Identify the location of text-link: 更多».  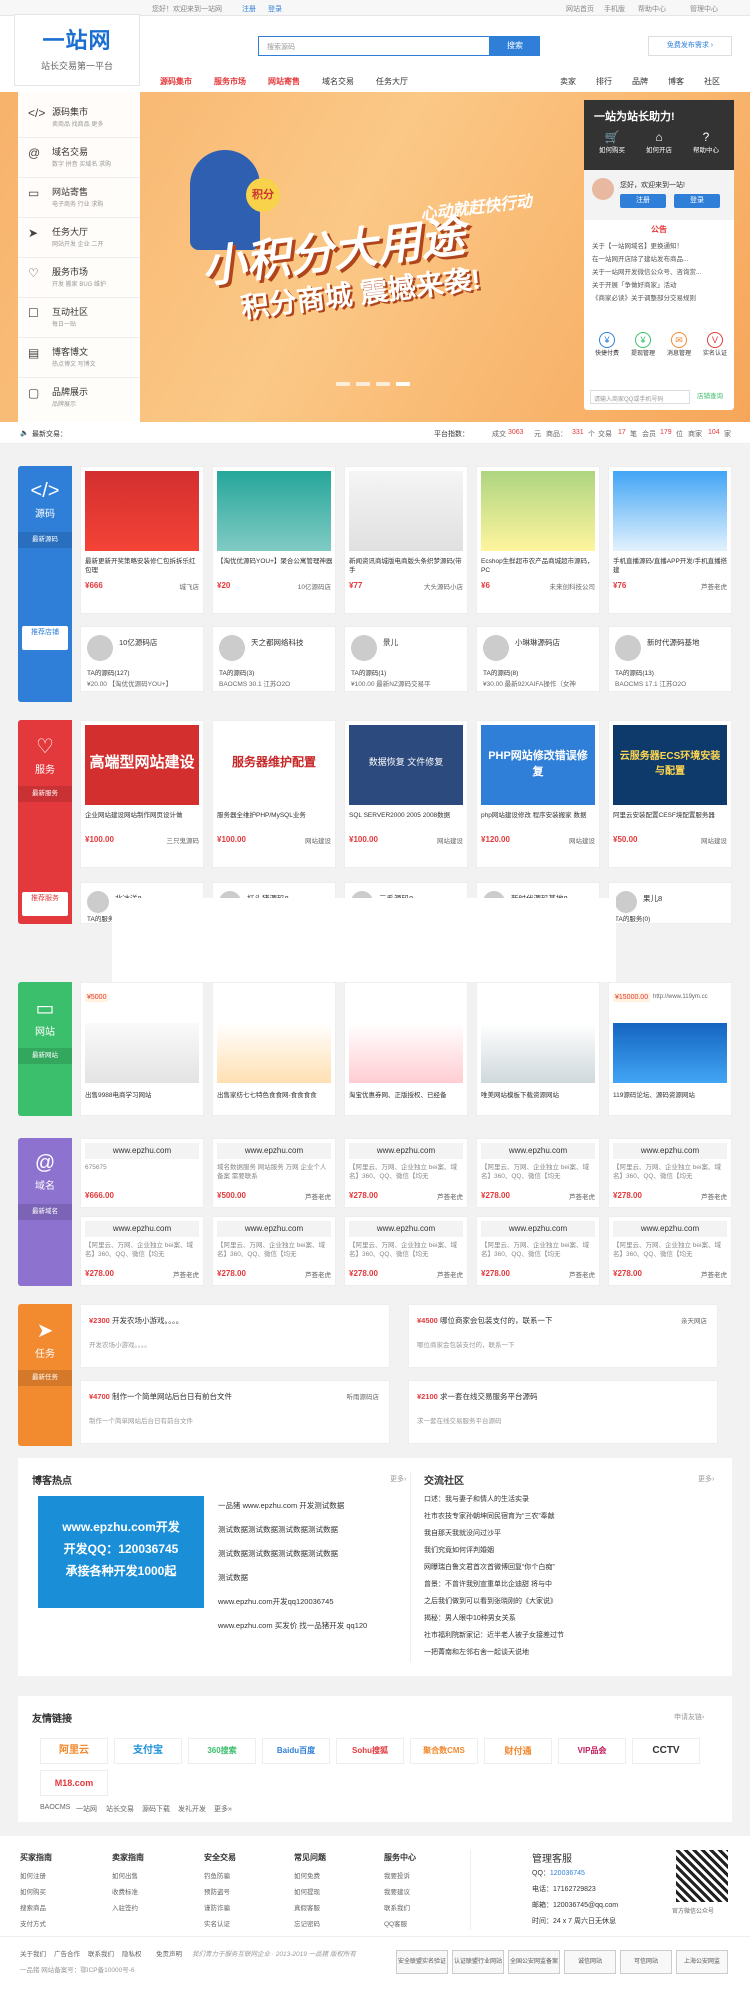
(223, 1809).